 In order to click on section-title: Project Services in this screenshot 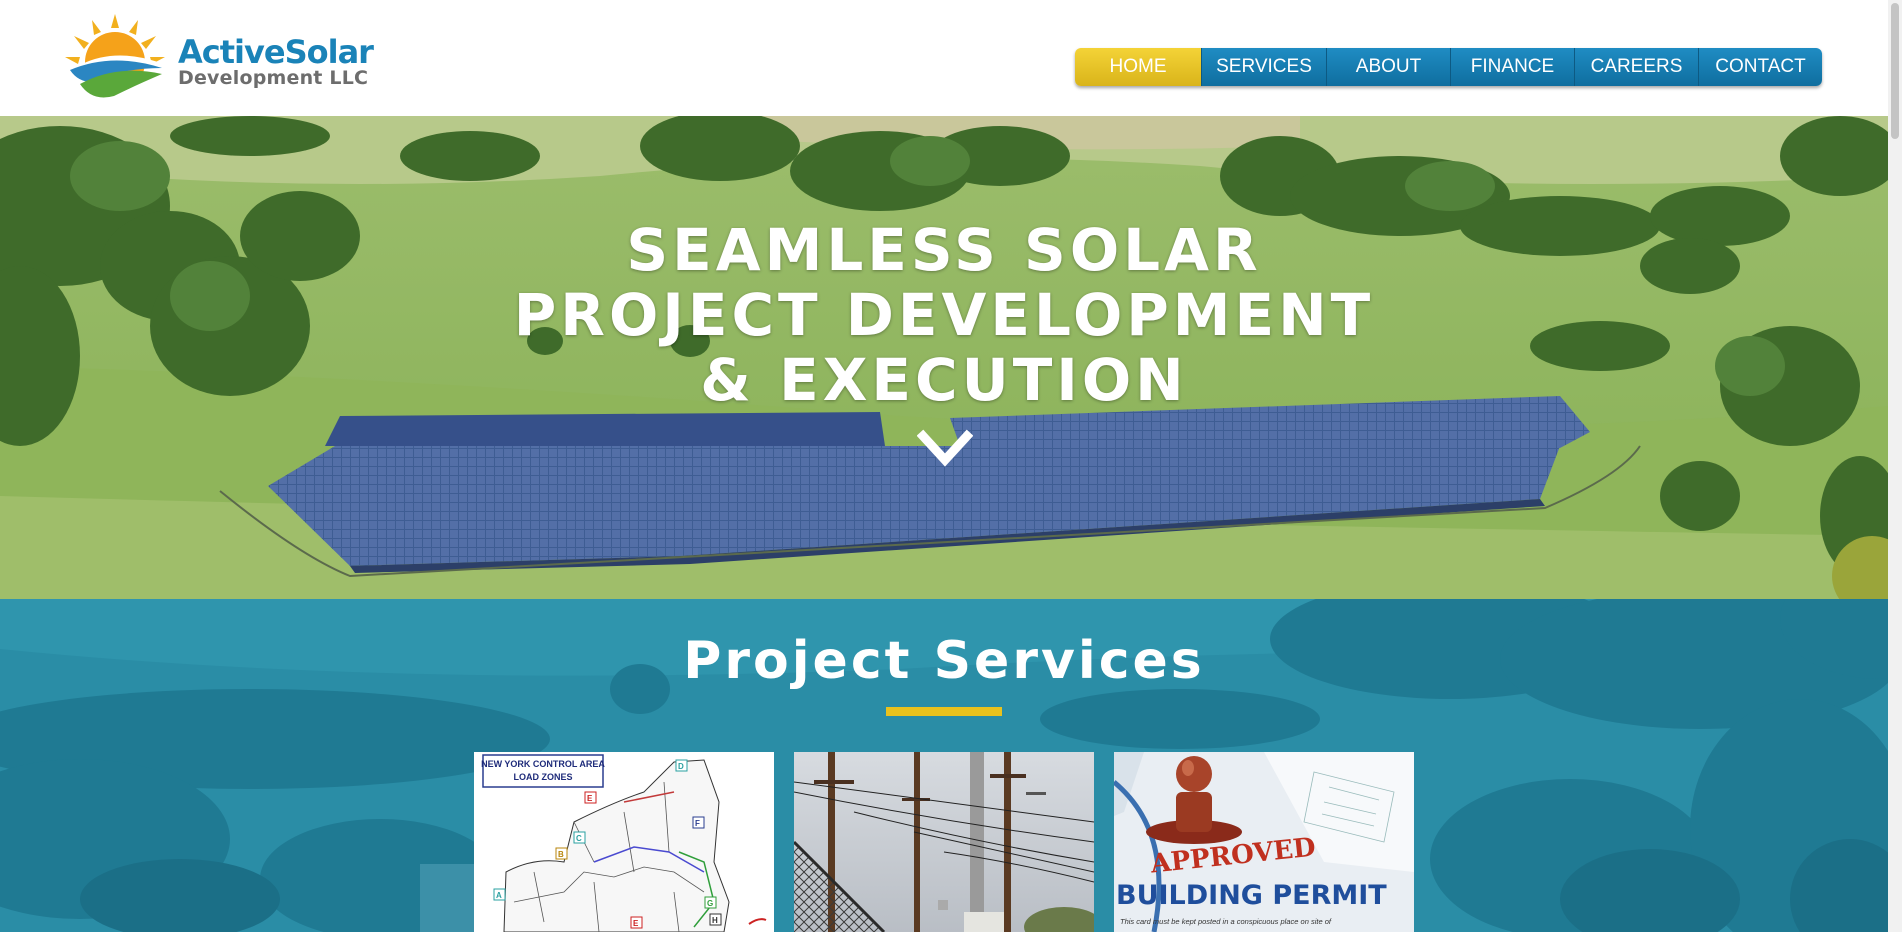, I will do `click(944, 661)`.